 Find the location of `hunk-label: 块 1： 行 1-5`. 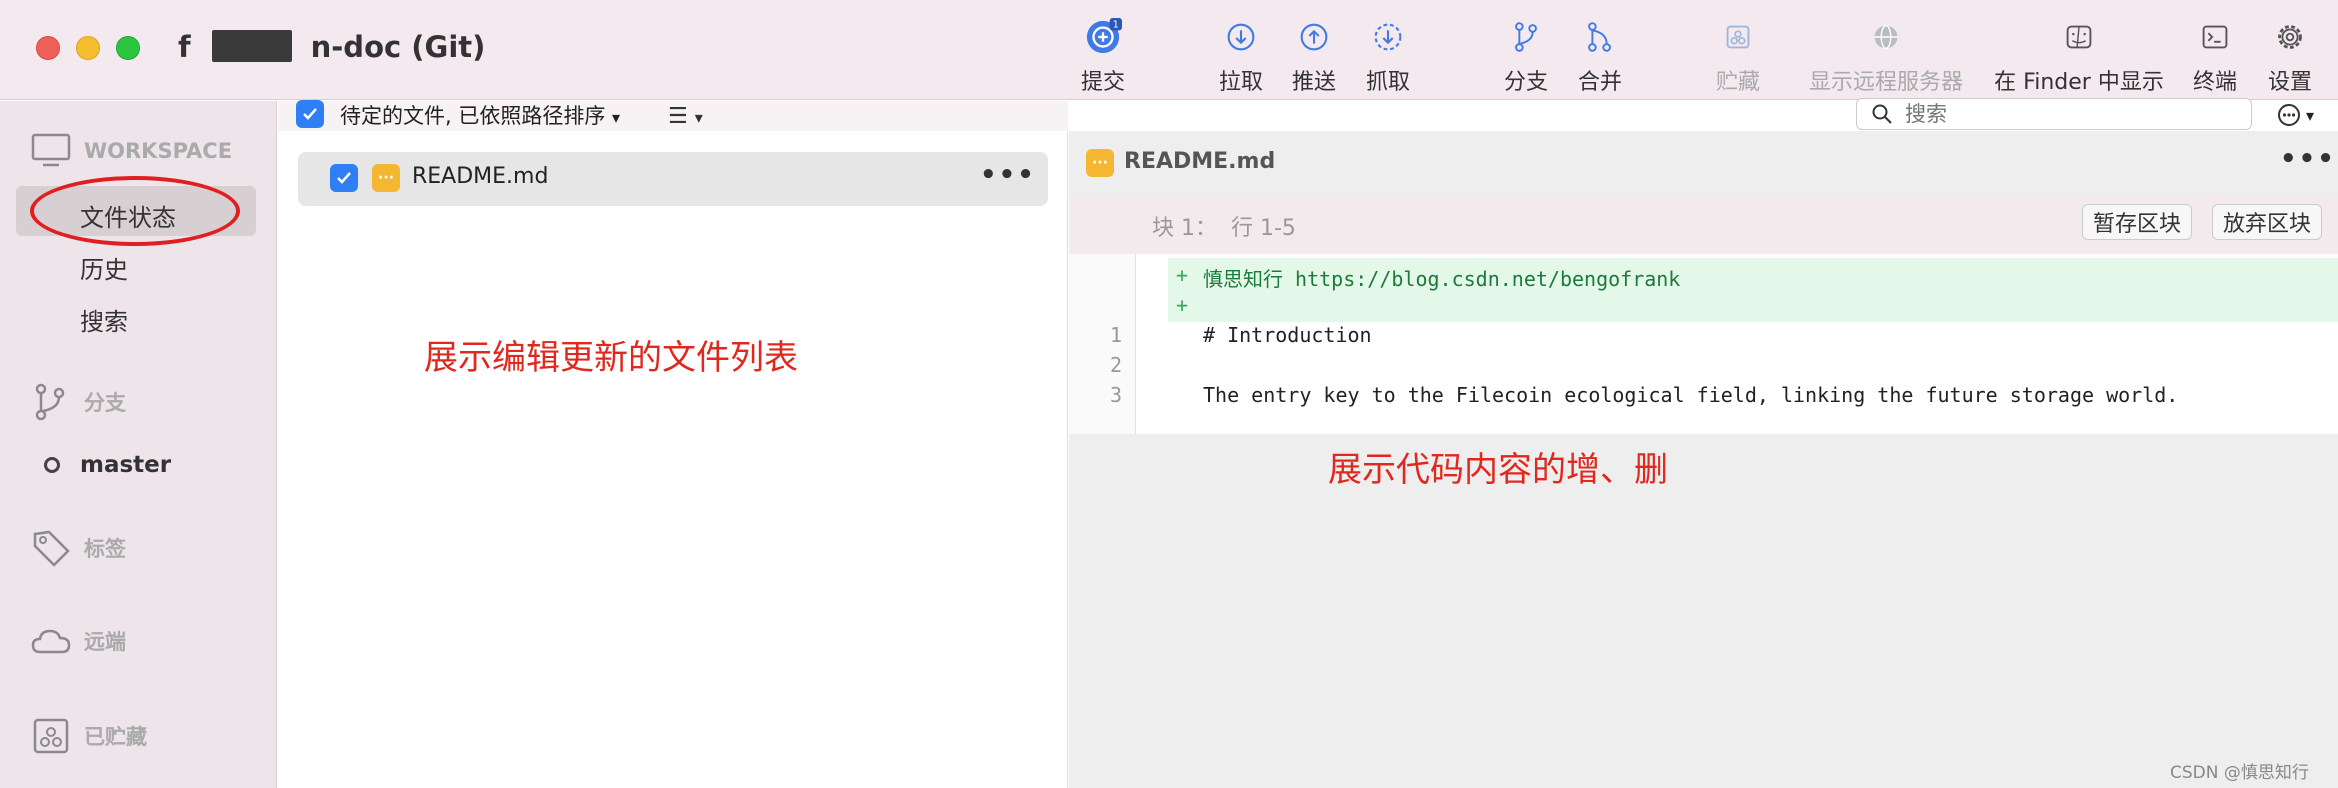

hunk-label: 块 1： 行 1-5 is located at coordinates (1224, 228).